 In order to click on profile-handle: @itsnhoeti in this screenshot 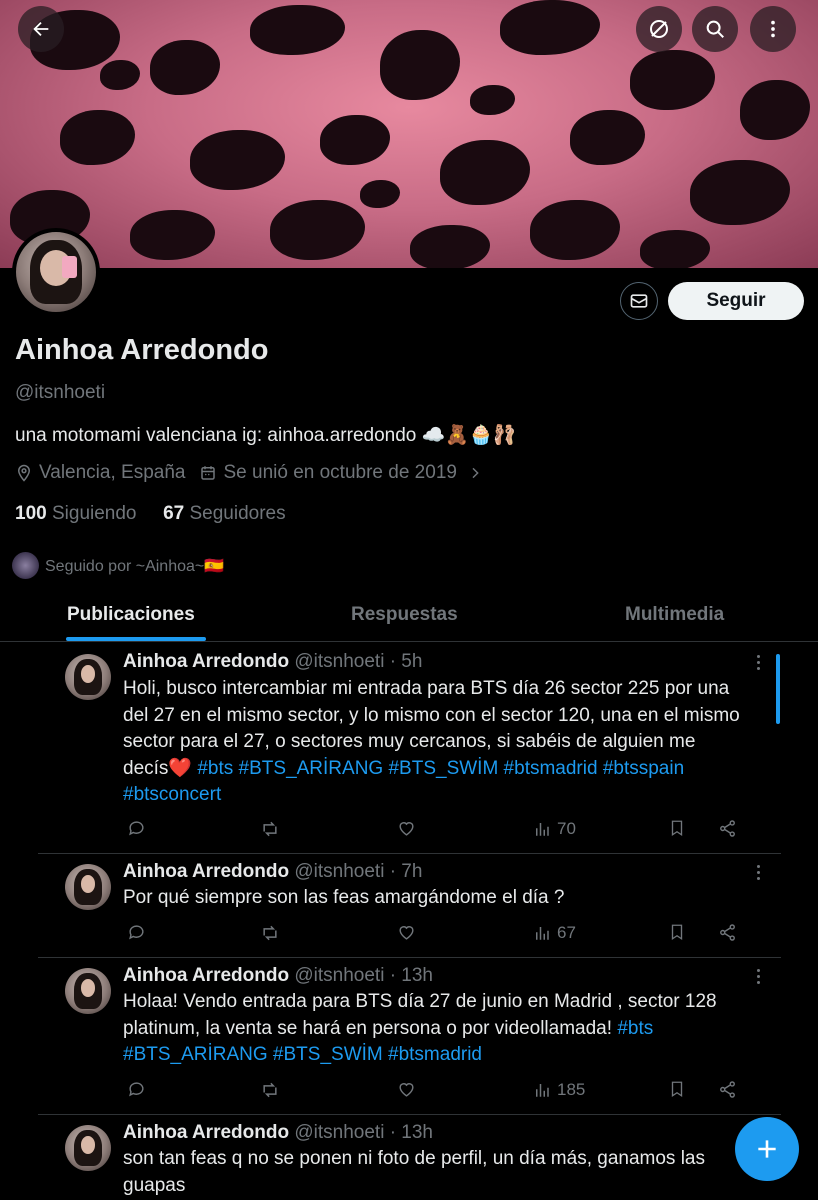, I will do `click(60, 392)`.